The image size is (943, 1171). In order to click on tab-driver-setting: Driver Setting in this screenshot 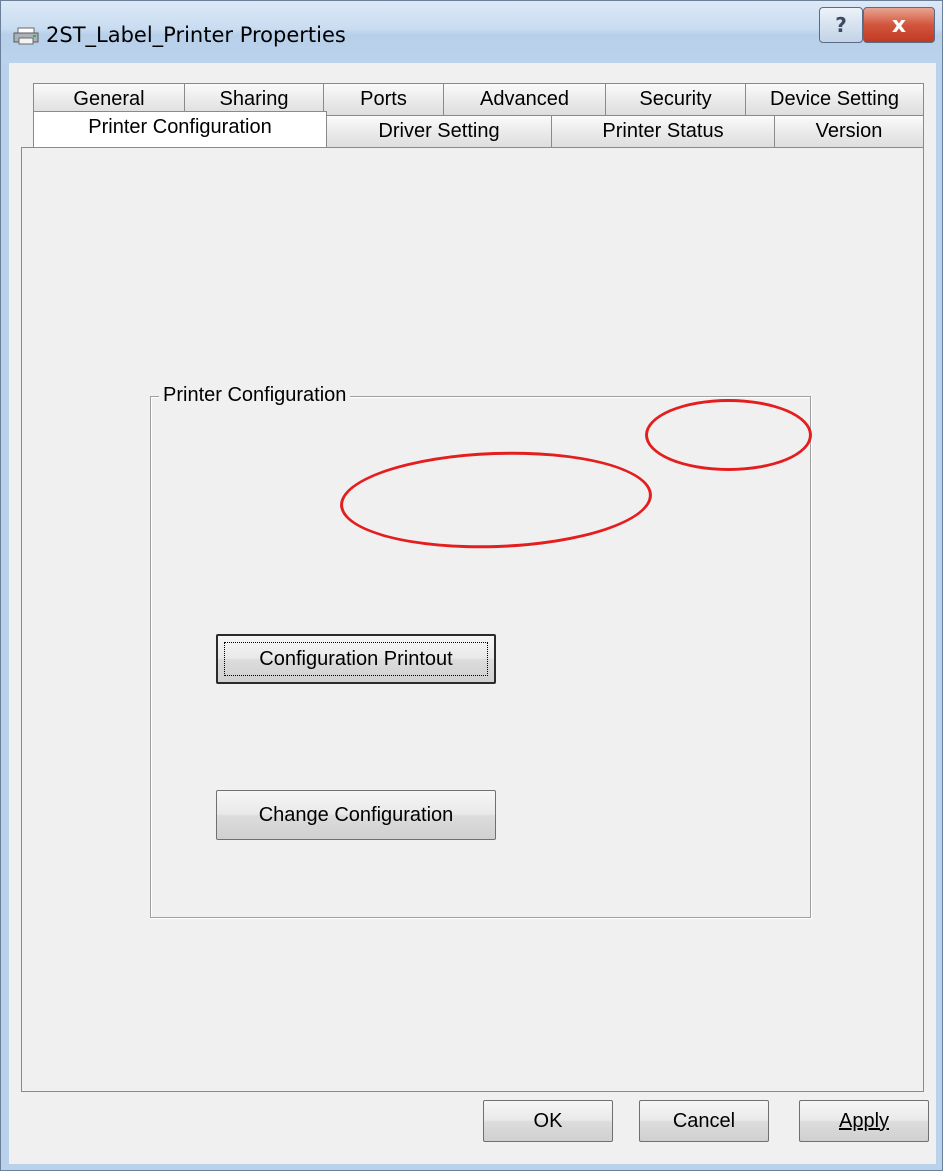, I will do `click(439, 131)`.